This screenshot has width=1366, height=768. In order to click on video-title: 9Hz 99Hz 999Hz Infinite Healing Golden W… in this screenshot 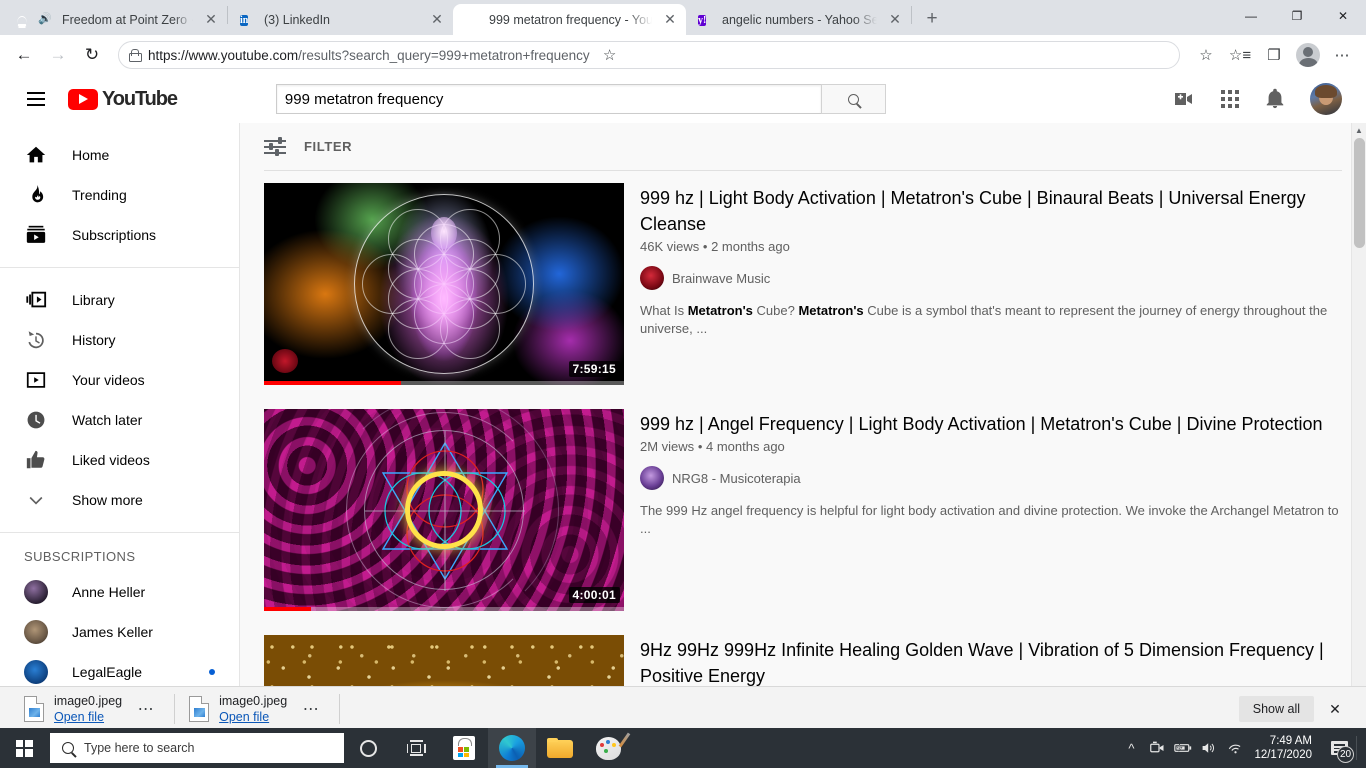, I will do `click(991, 663)`.